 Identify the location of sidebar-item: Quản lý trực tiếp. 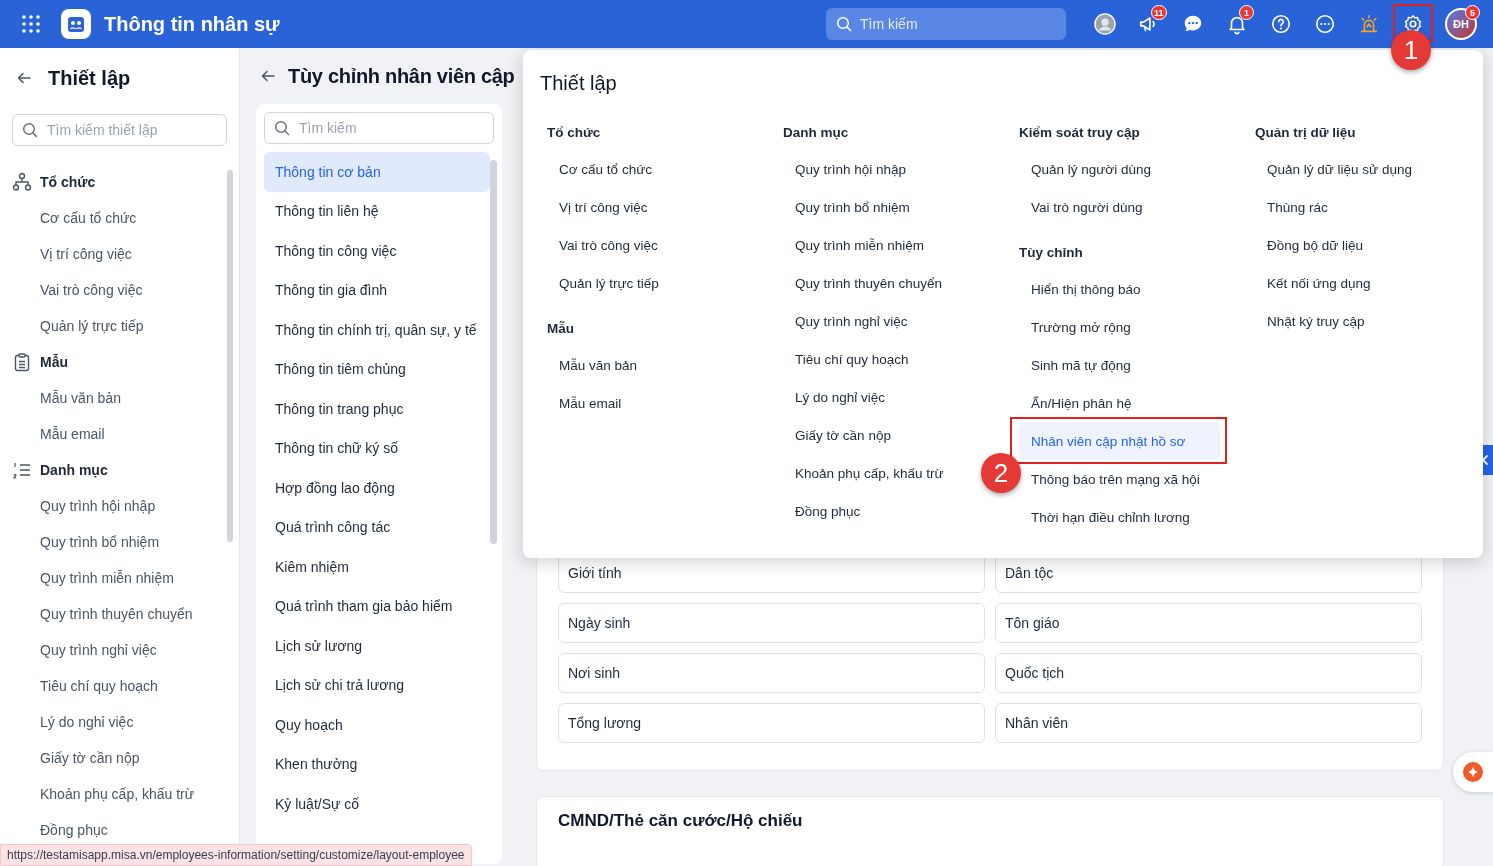
(119, 326).